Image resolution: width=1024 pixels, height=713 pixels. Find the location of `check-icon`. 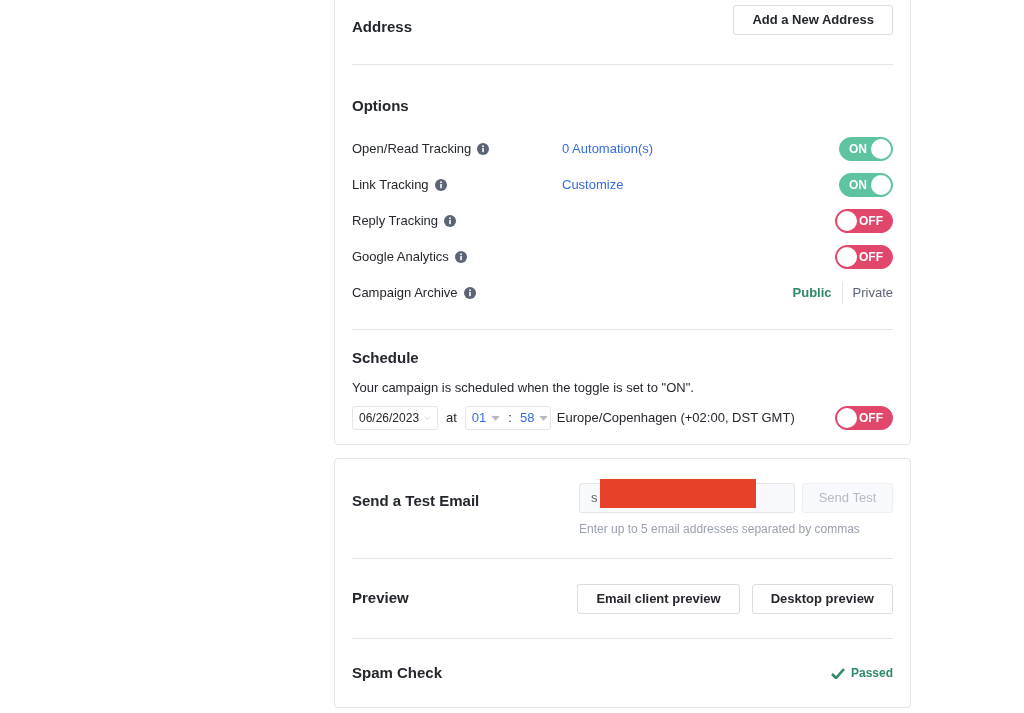

check-icon is located at coordinates (837, 673).